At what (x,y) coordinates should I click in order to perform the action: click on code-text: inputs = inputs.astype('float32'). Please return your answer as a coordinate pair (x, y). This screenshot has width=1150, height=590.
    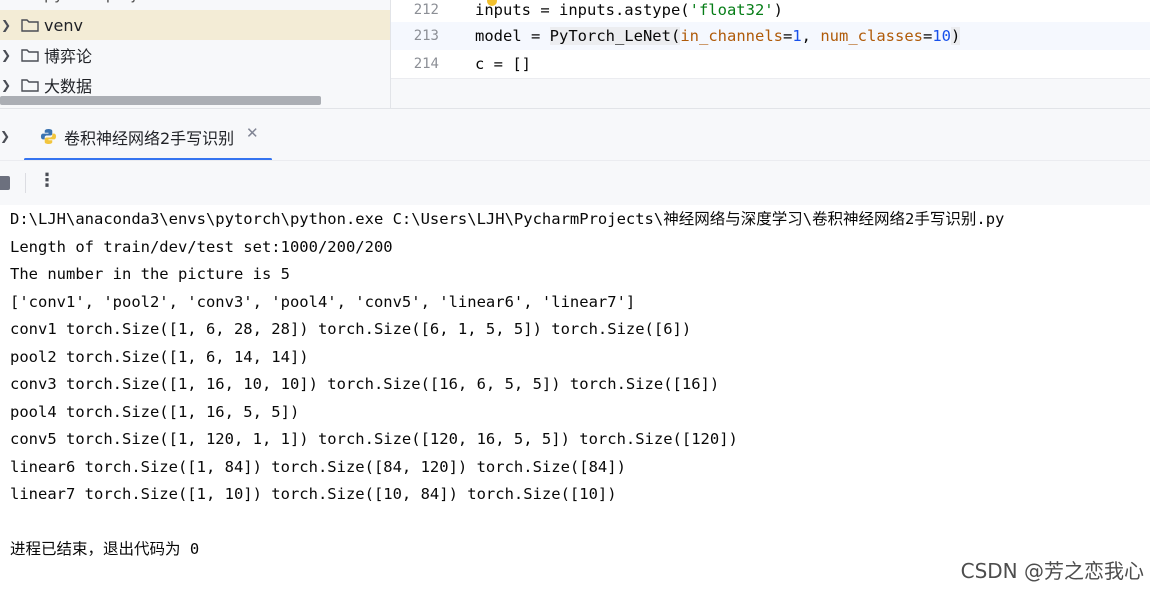
    Looking at the image, I should click on (629, 10).